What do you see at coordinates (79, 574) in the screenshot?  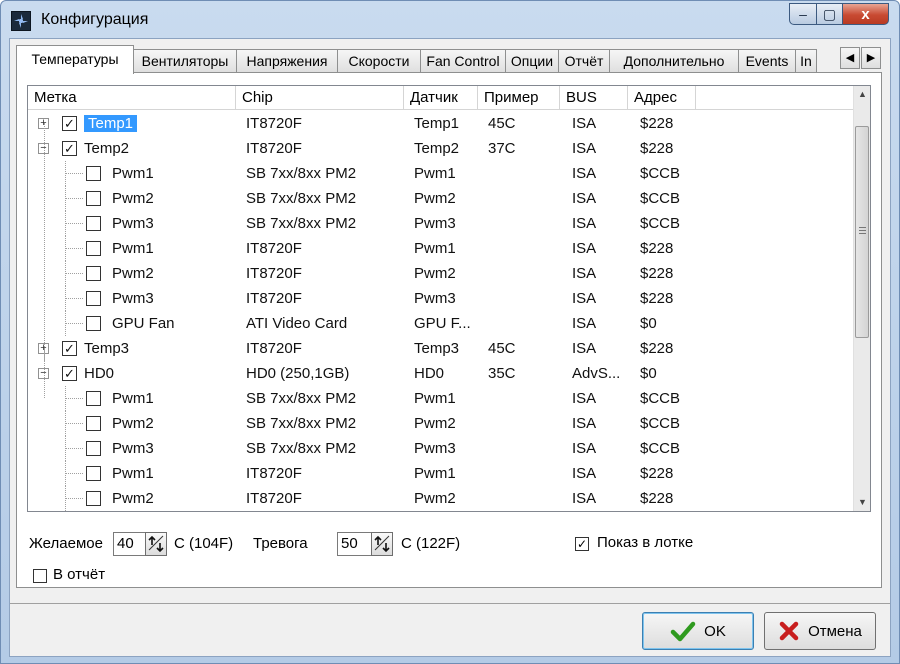 I see `in-report-label: В отчёт` at bounding box center [79, 574].